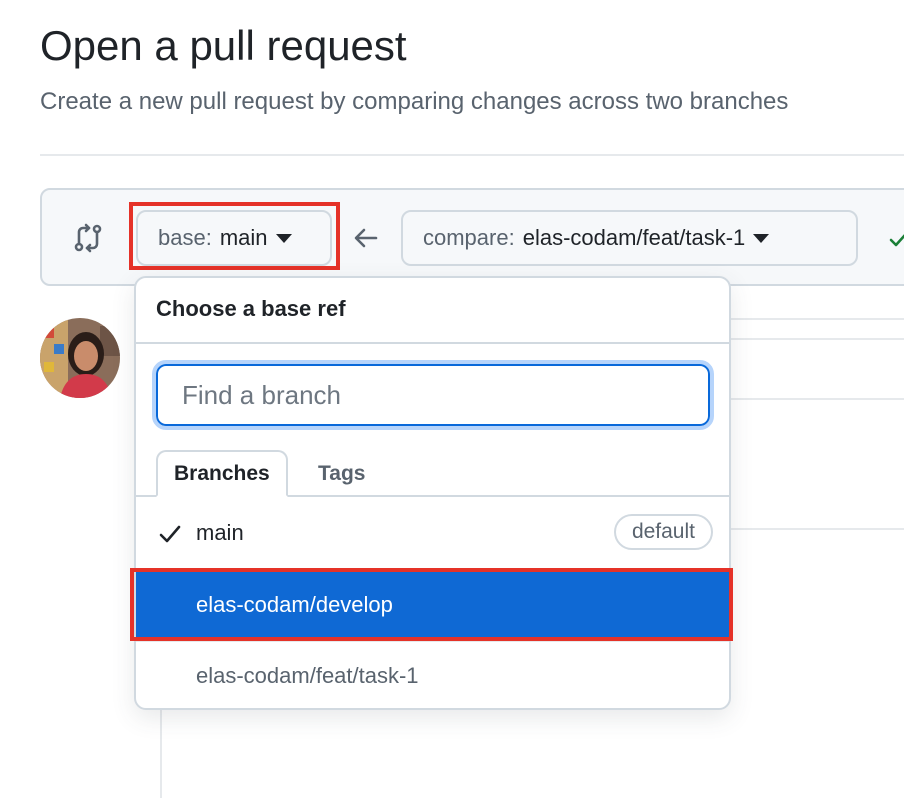  What do you see at coordinates (251, 308) in the screenshot?
I see `dropdown-title: Choose a base ref` at bounding box center [251, 308].